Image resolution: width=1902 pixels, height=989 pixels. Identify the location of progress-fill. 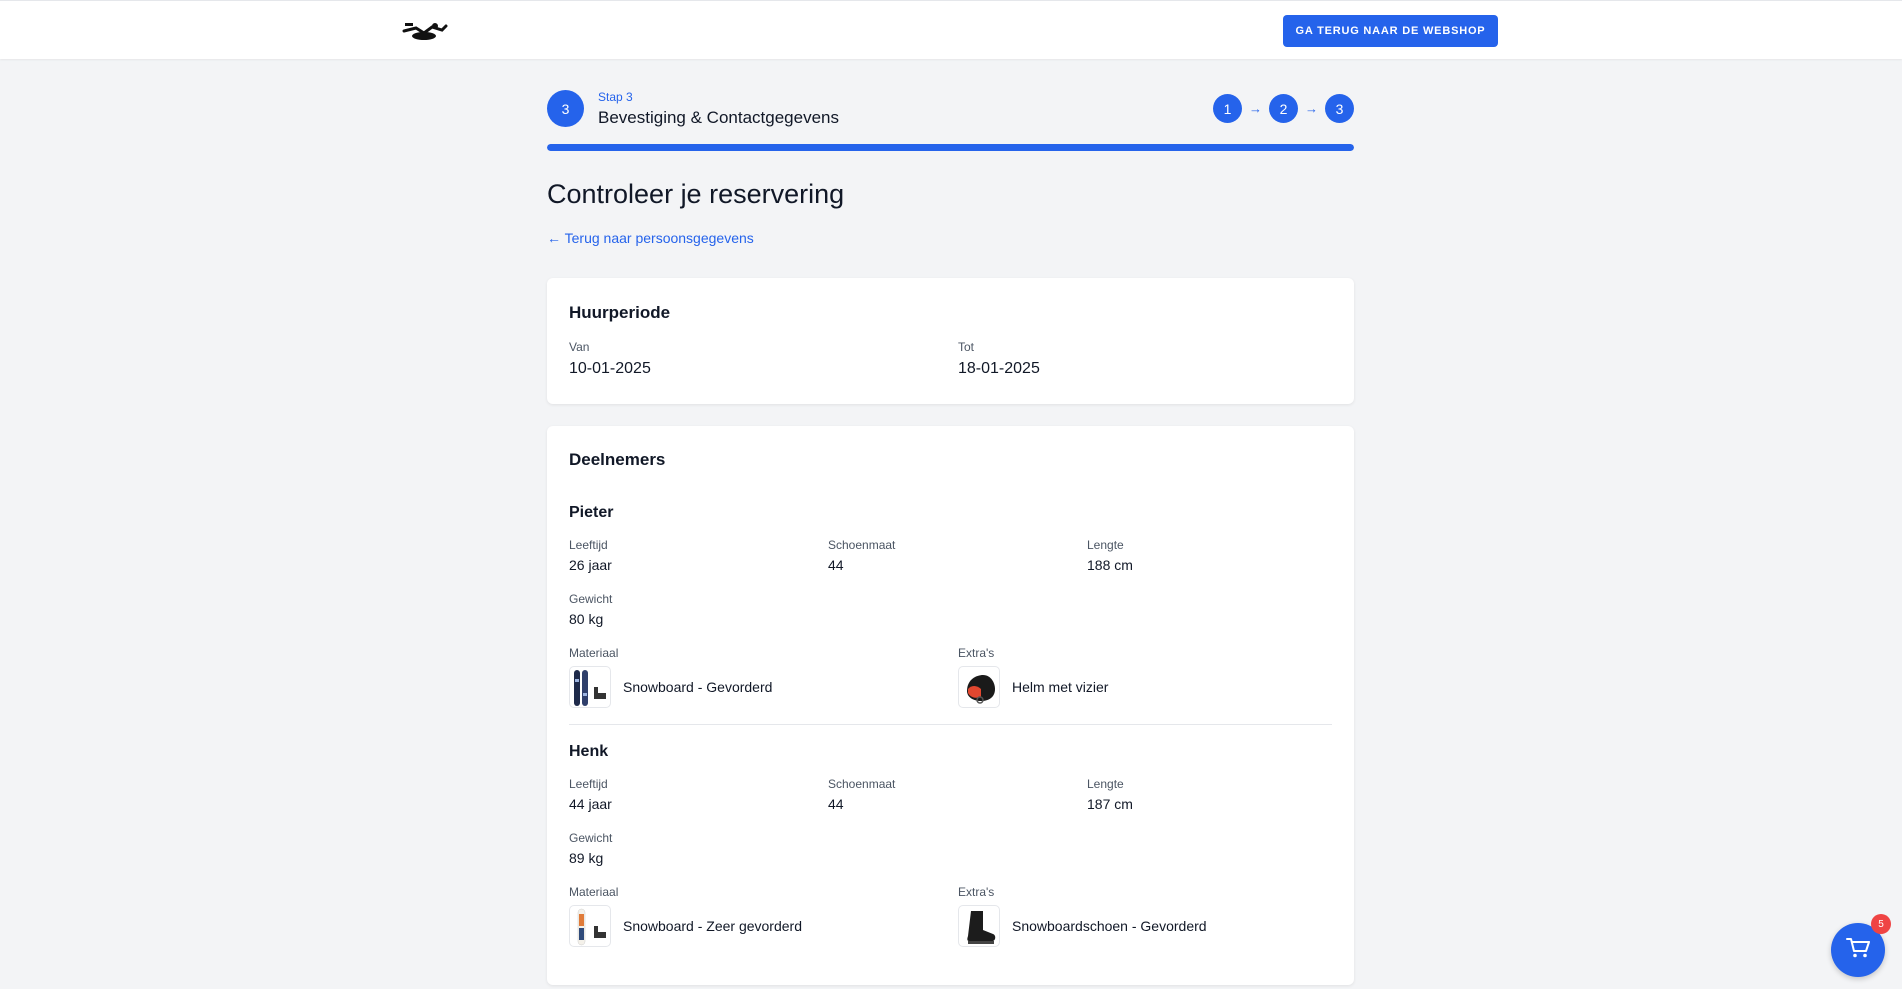
(950, 147).